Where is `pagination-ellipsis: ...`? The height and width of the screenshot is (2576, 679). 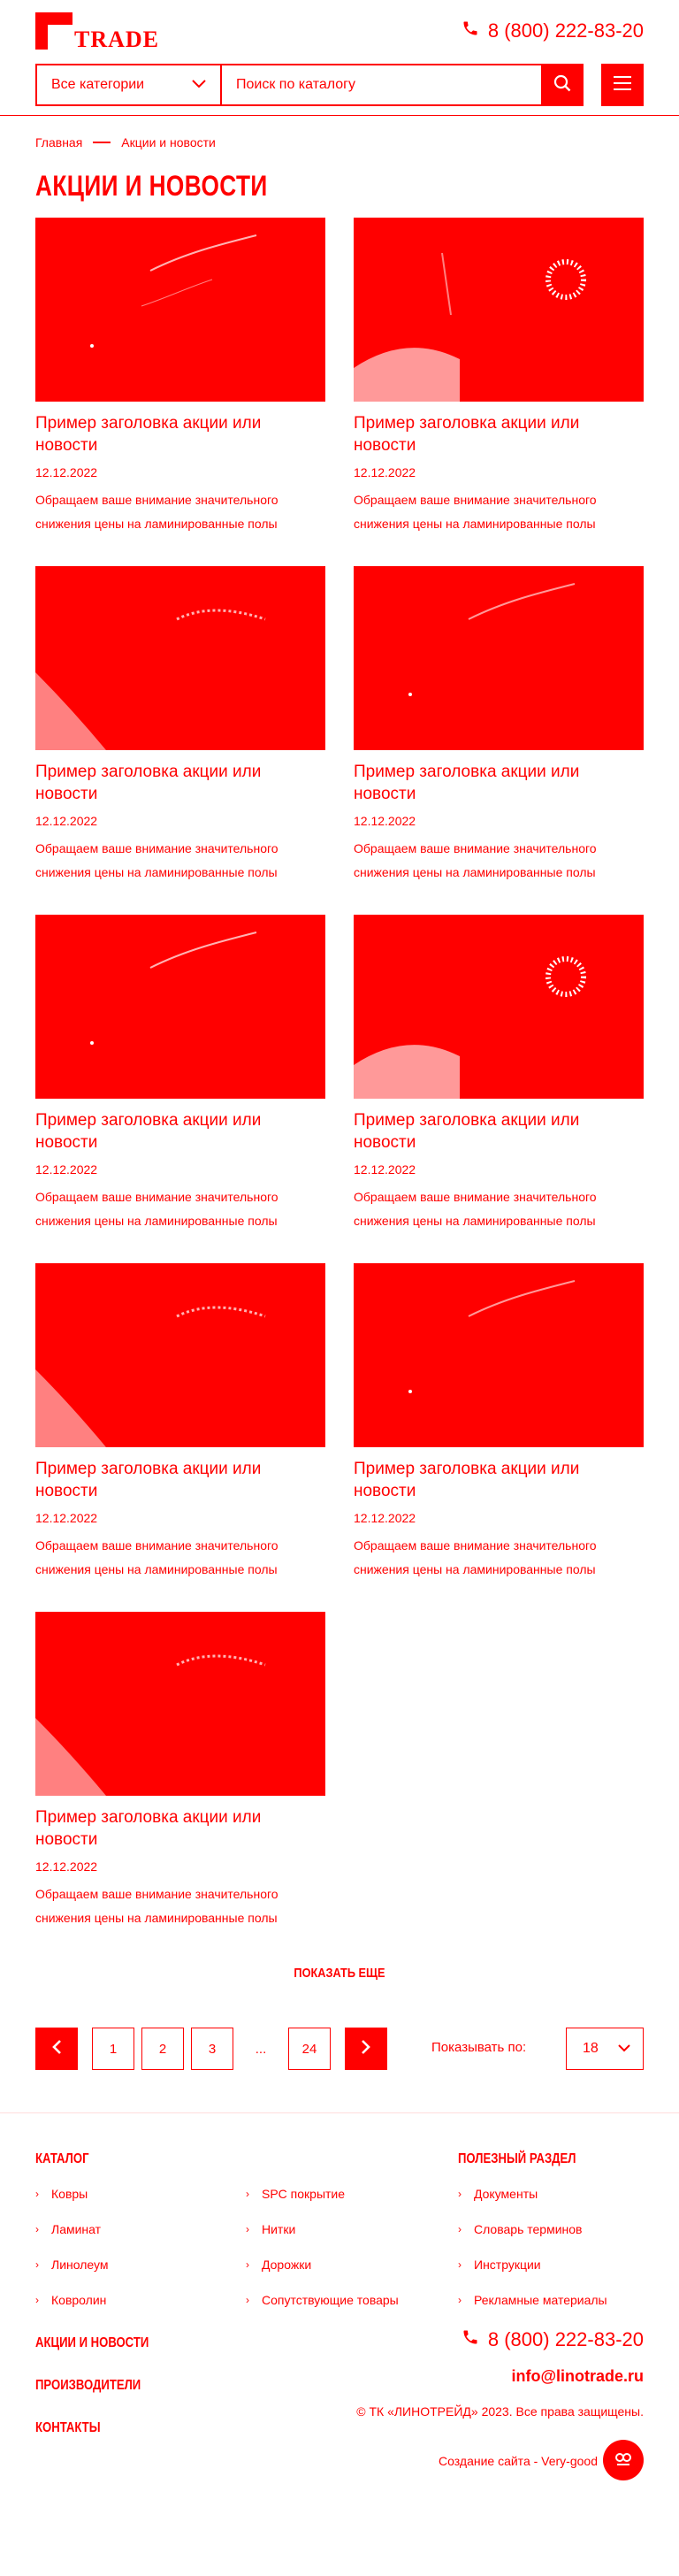 pagination-ellipsis: ... is located at coordinates (261, 2049).